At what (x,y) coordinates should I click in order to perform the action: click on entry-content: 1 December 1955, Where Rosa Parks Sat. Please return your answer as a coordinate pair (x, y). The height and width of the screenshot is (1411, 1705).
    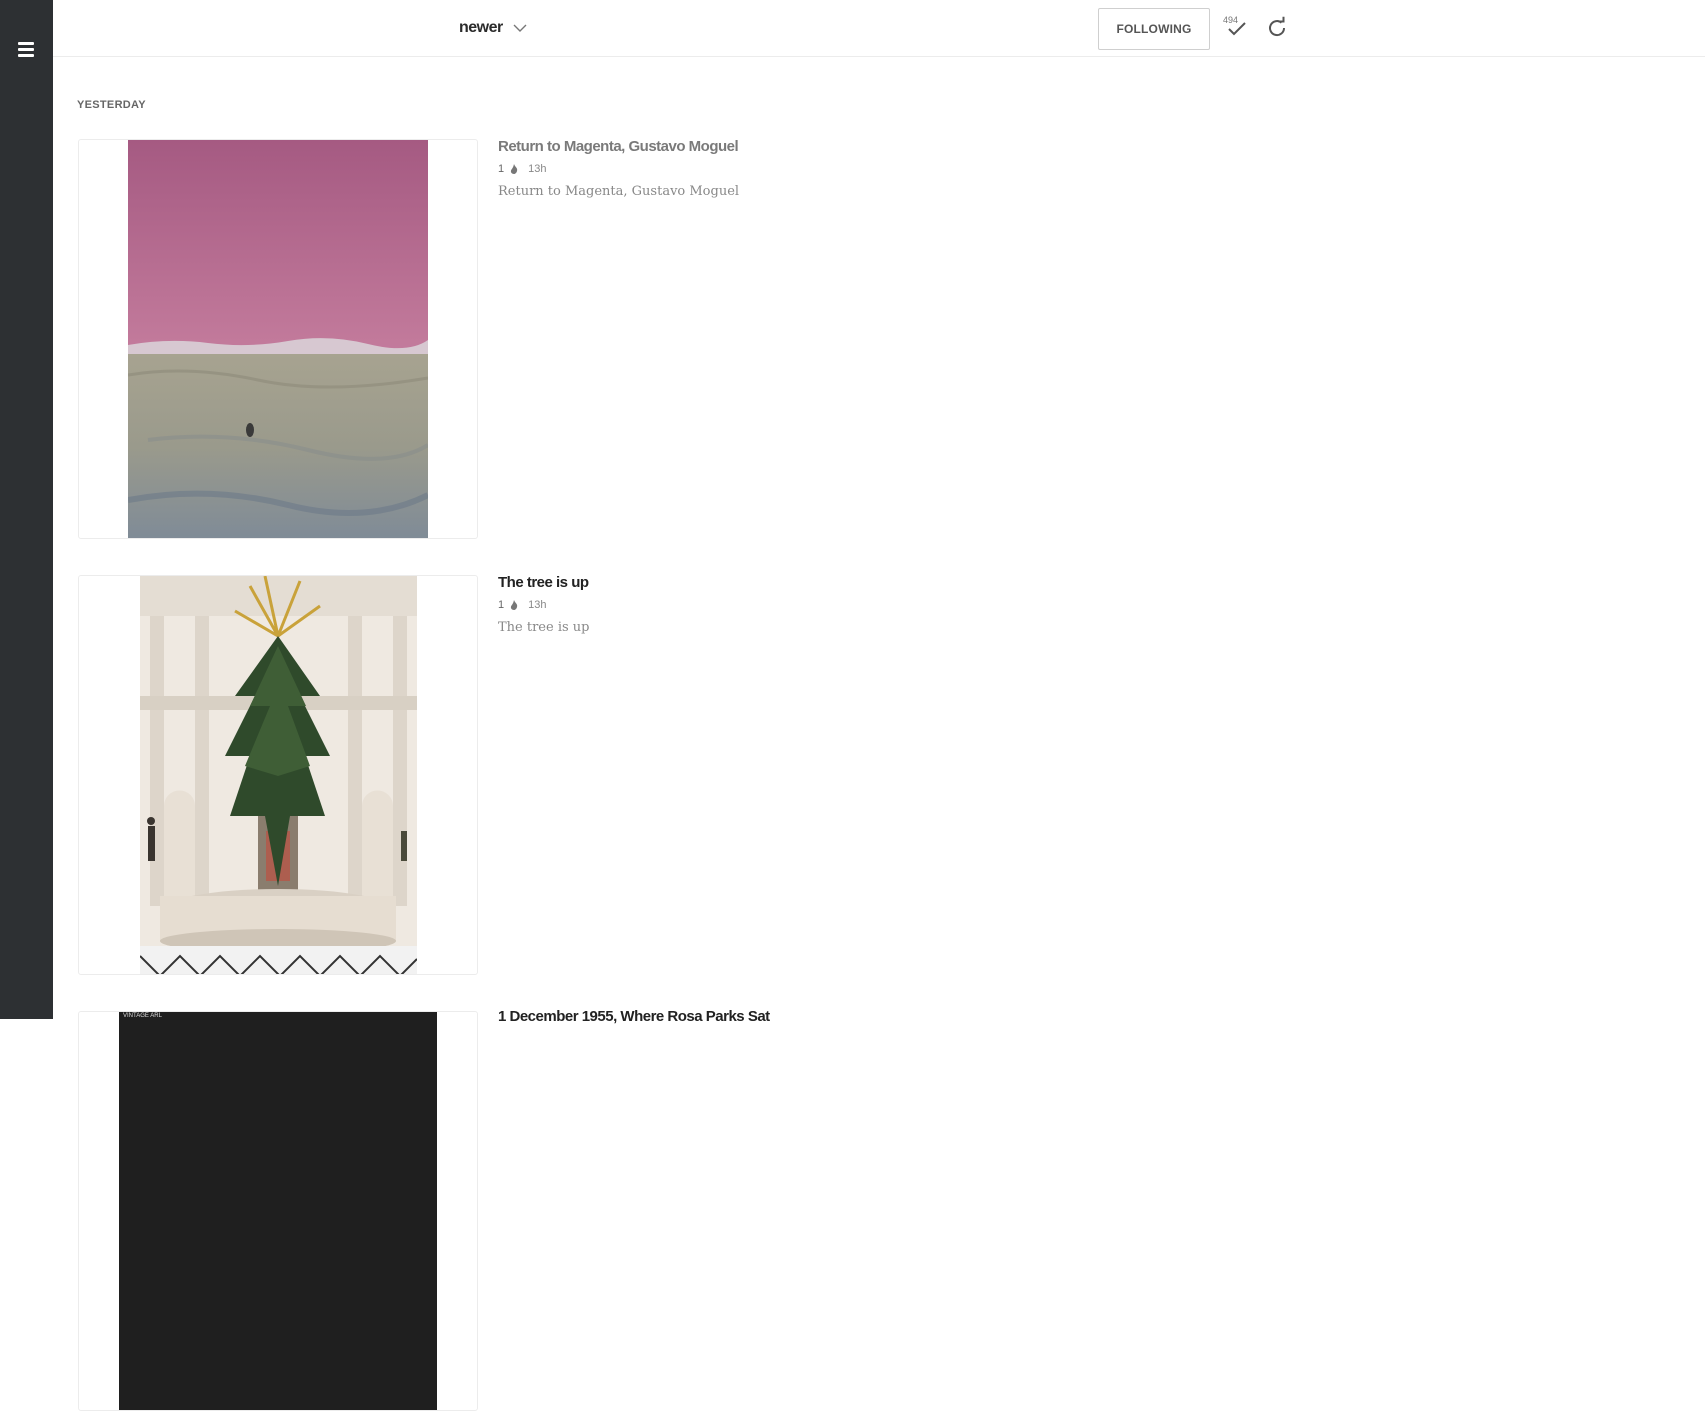
    Looking at the image, I should click on (798, 1016).